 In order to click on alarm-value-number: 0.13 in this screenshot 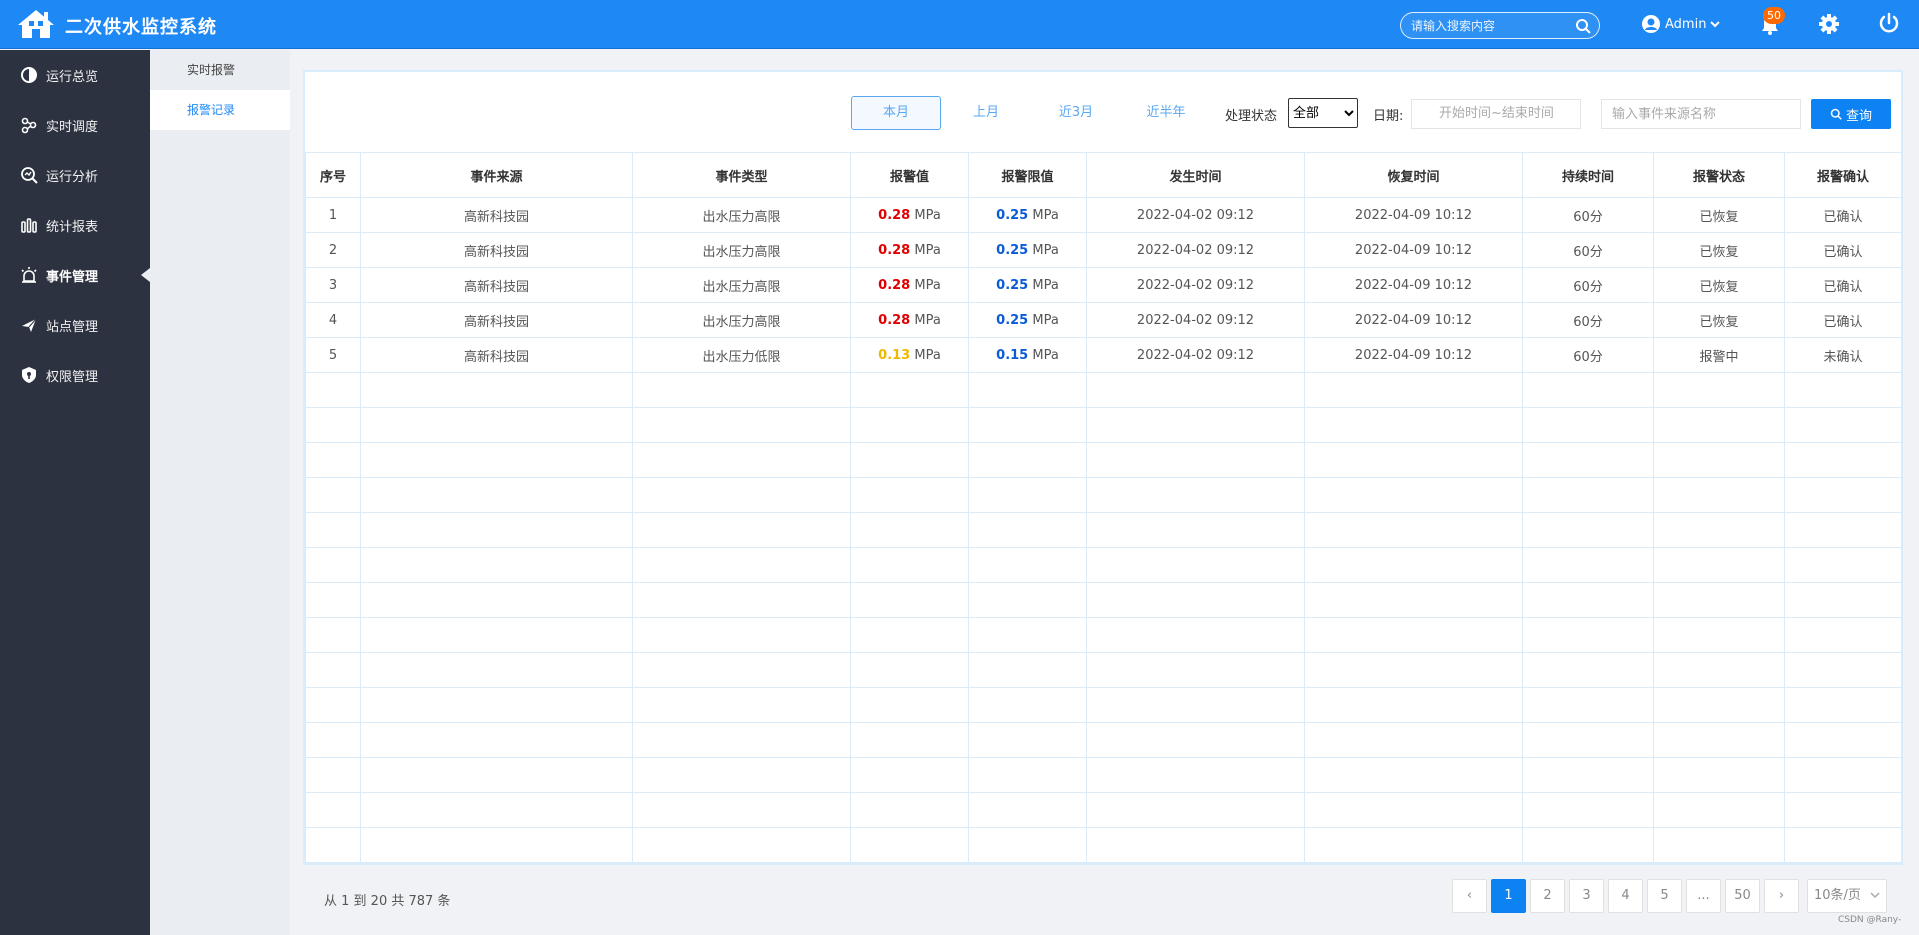, I will do `click(894, 355)`.